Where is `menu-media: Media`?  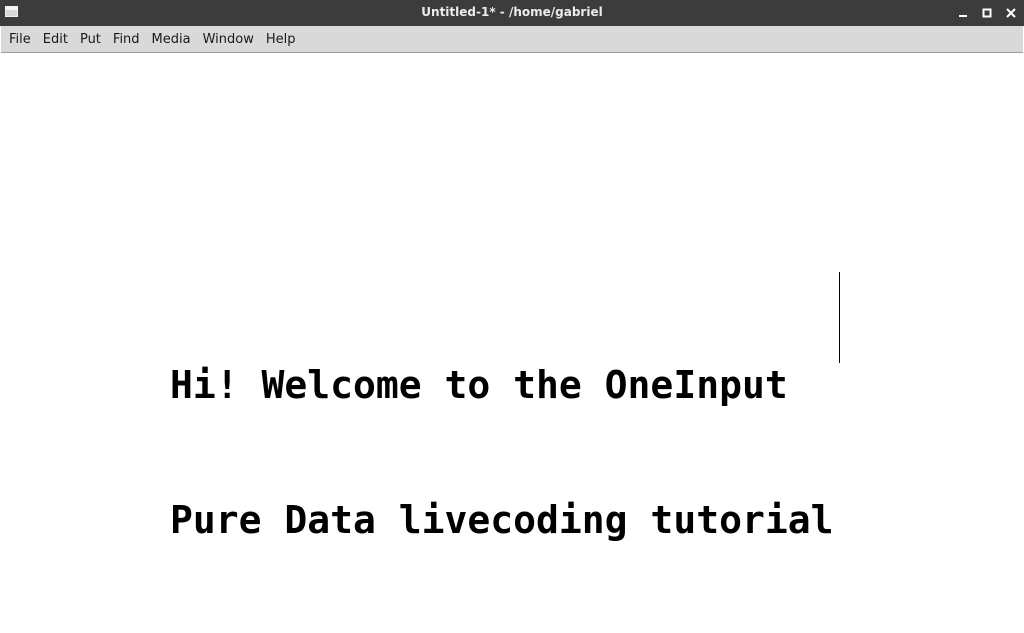
menu-media: Media is located at coordinates (171, 39).